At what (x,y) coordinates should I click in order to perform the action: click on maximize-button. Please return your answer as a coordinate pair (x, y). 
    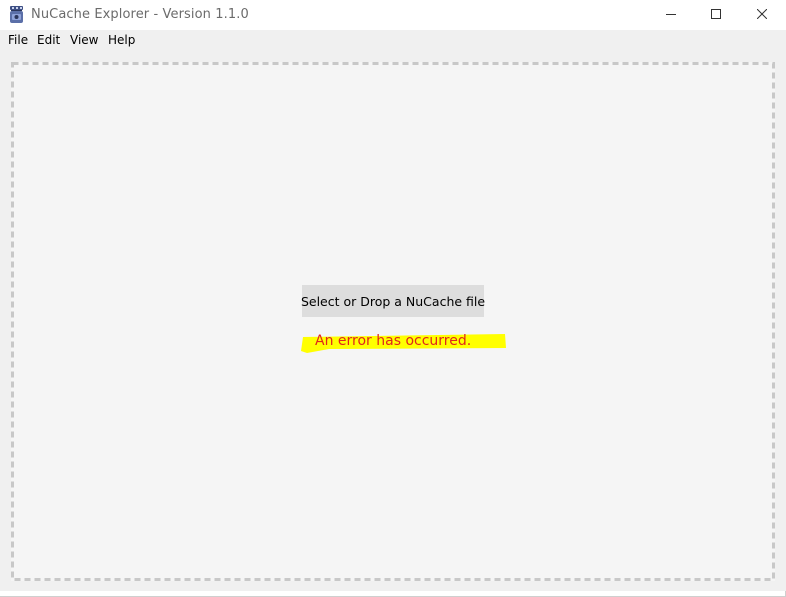
    Looking at the image, I should click on (716, 15).